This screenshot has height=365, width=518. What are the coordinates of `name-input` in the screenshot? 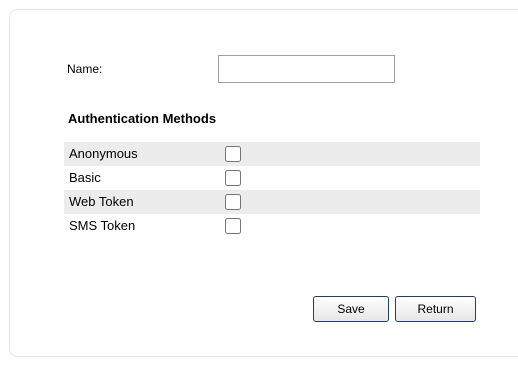 It's located at (306, 69).